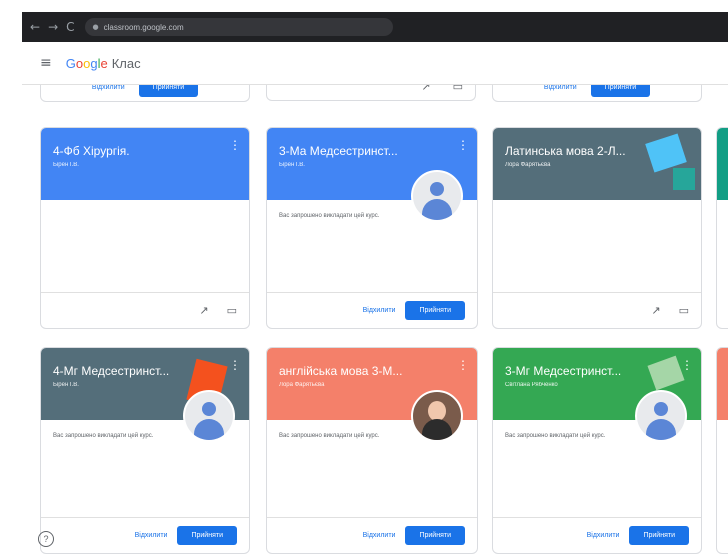 This screenshot has width=728, height=557. Describe the element at coordinates (597, 228) in the screenshot. I see `class-card: Латинська мова 2-Л... Лора Фарятьєва ↗ ▭` at that location.